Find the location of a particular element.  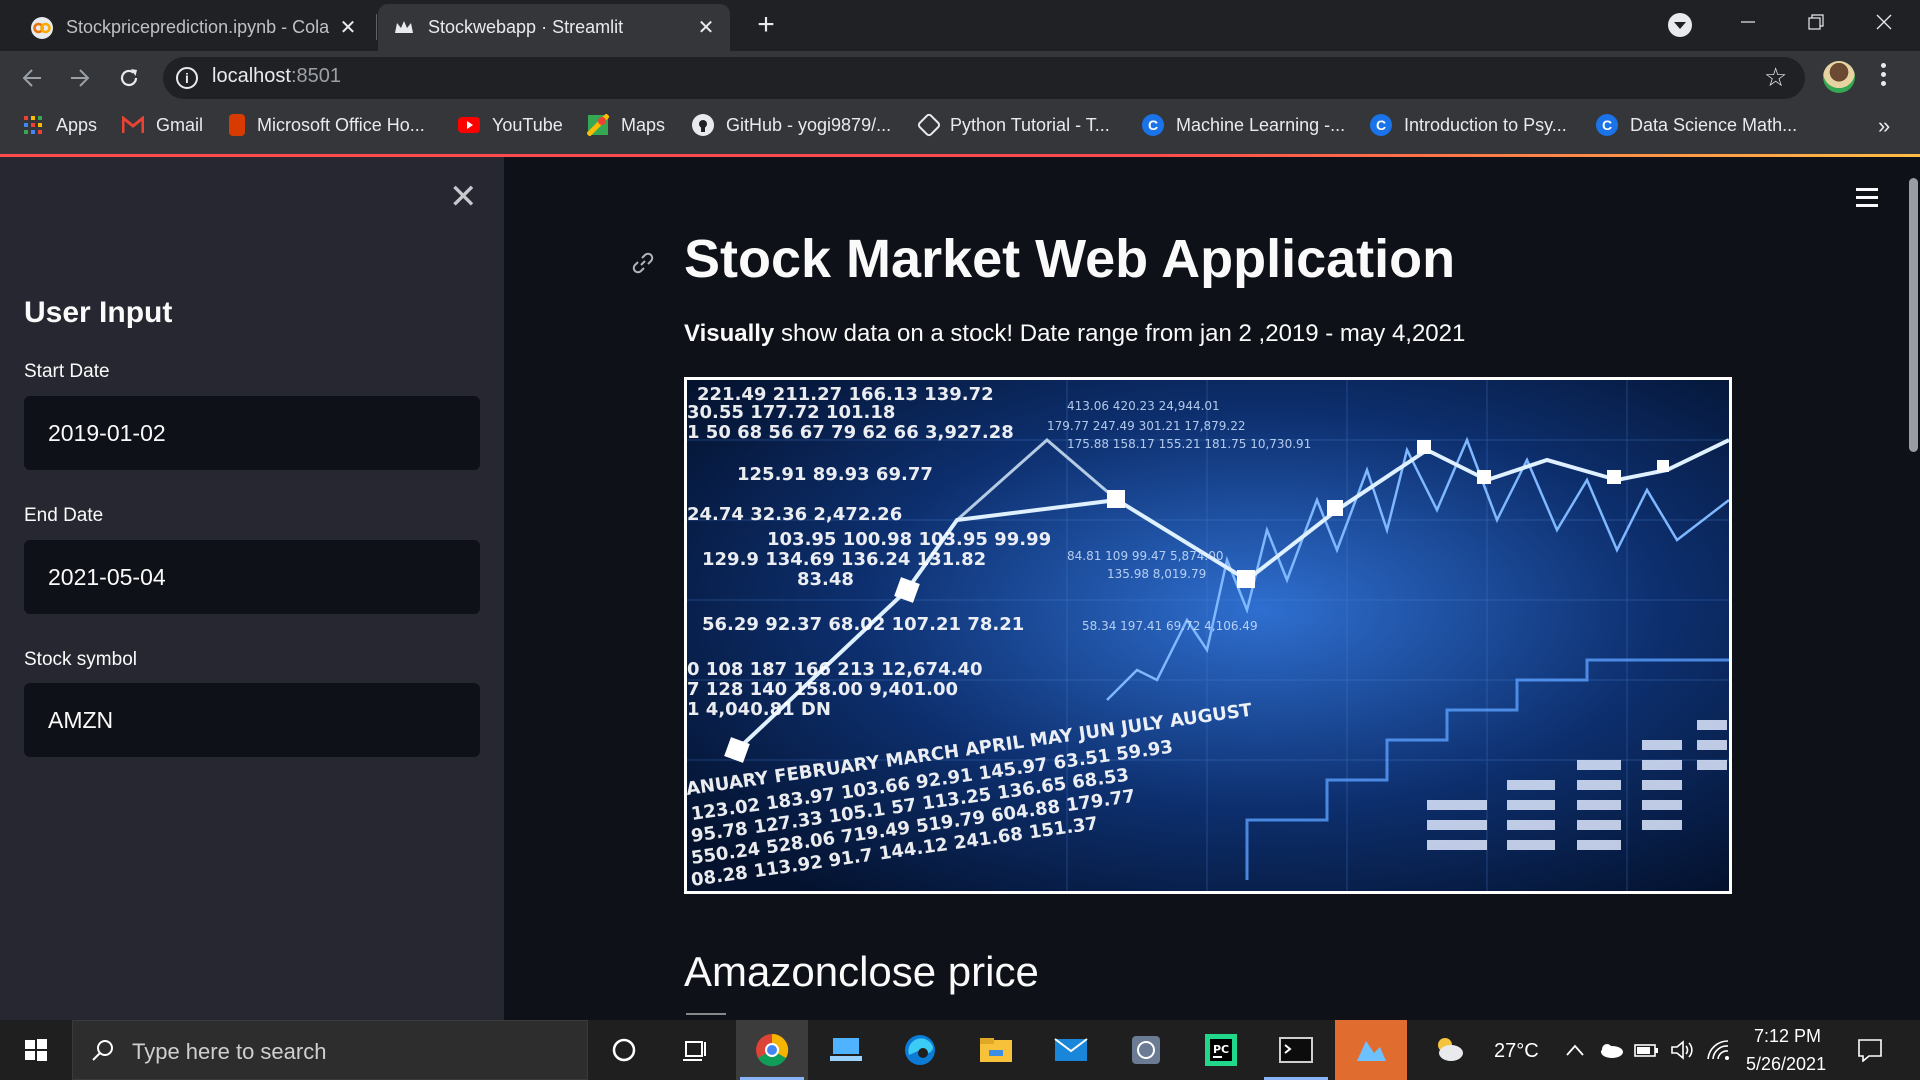

task-view-icon is located at coordinates (696, 1050).